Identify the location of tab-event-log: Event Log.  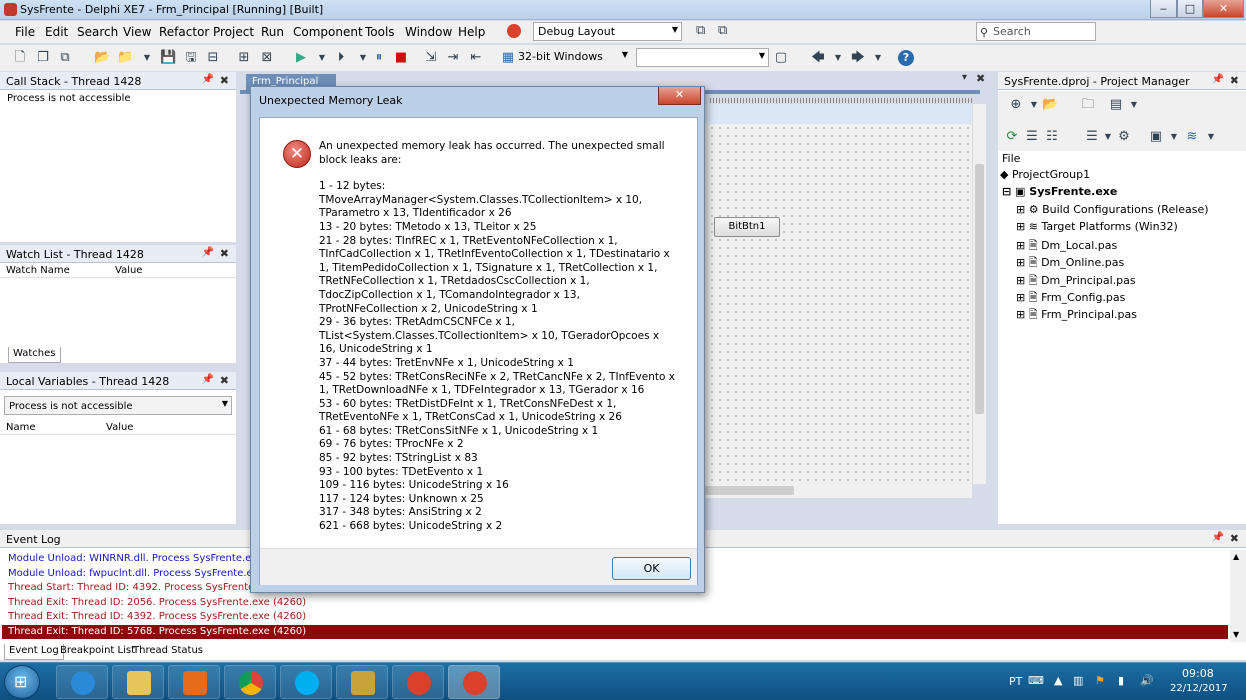
(34, 652).